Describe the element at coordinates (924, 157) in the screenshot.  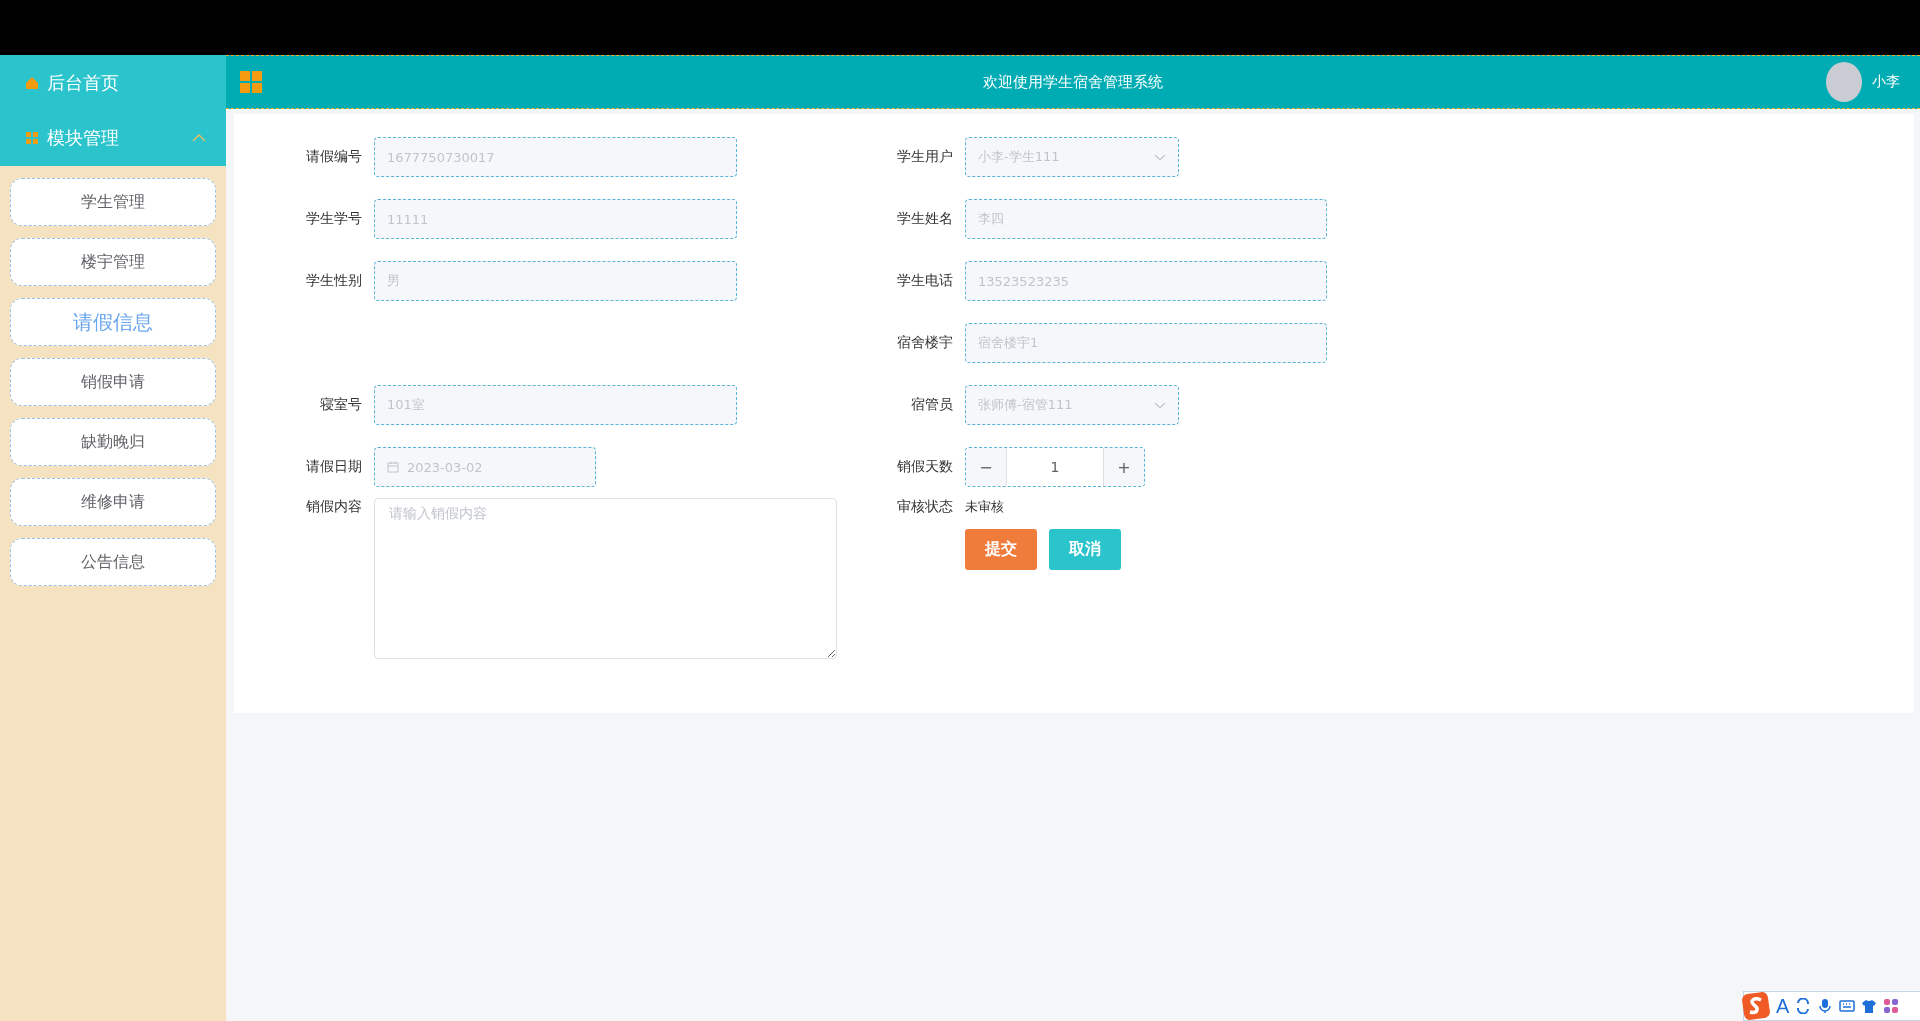
I see `field-label: 学生用户` at that location.